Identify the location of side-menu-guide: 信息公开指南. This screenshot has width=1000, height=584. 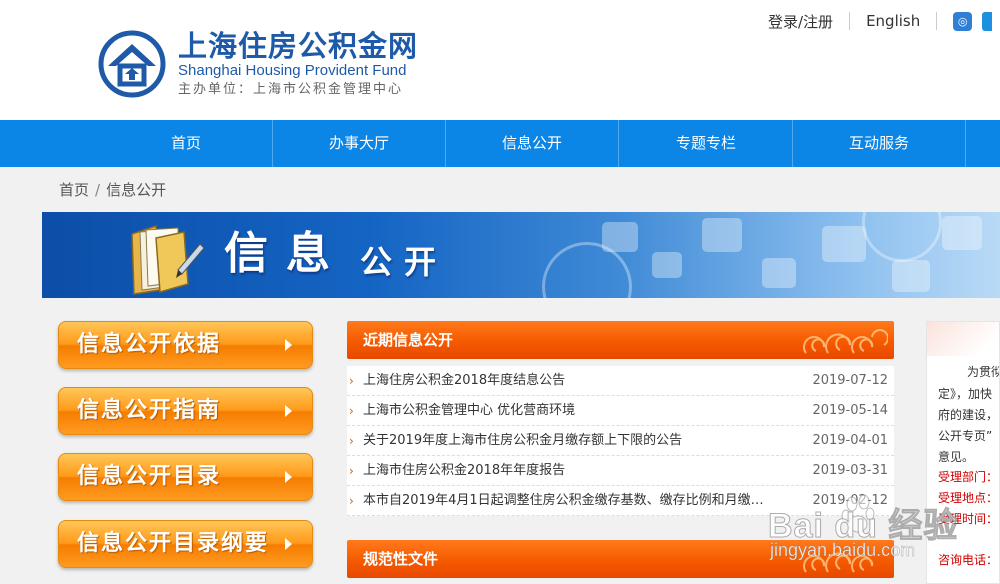
(185, 411).